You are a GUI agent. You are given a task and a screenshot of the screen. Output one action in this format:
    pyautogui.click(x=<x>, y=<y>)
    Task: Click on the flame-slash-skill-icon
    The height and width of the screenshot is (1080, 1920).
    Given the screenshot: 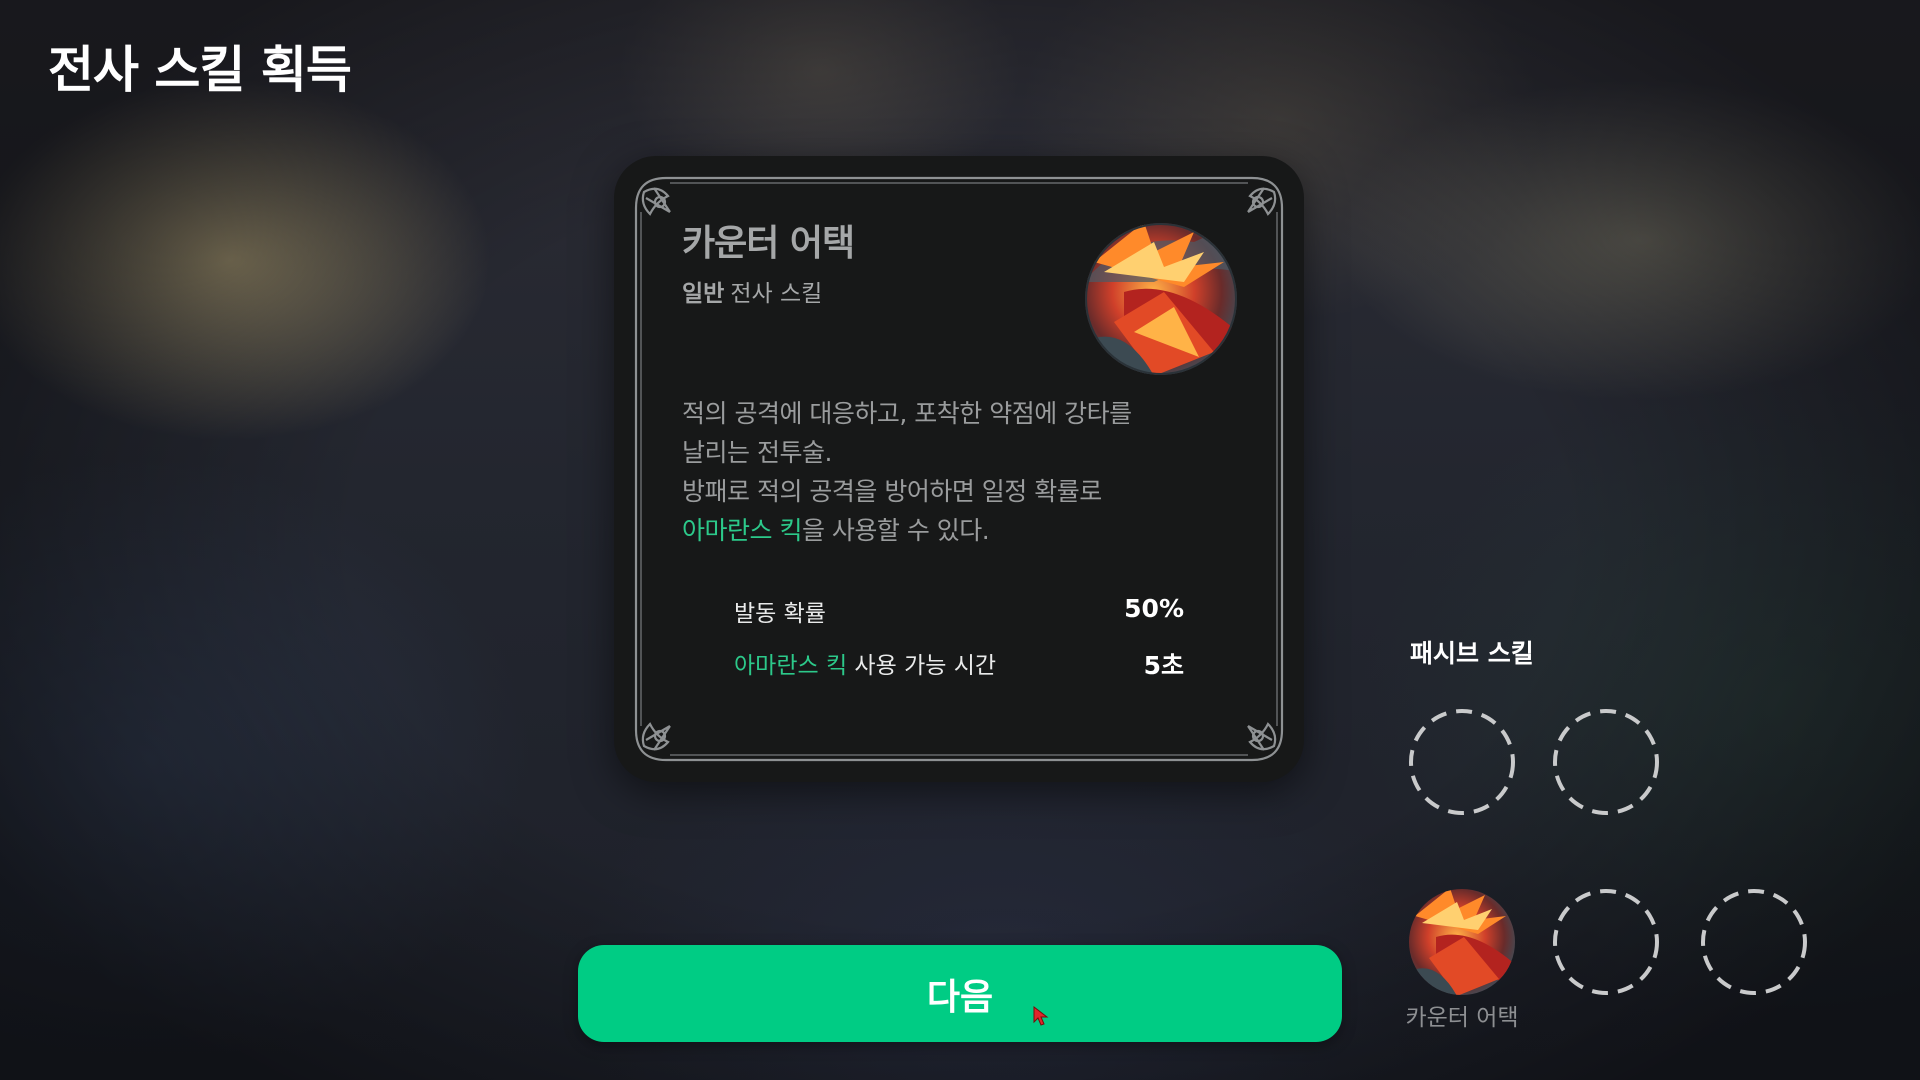 What is the action you would take?
    pyautogui.click(x=1161, y=299)
    